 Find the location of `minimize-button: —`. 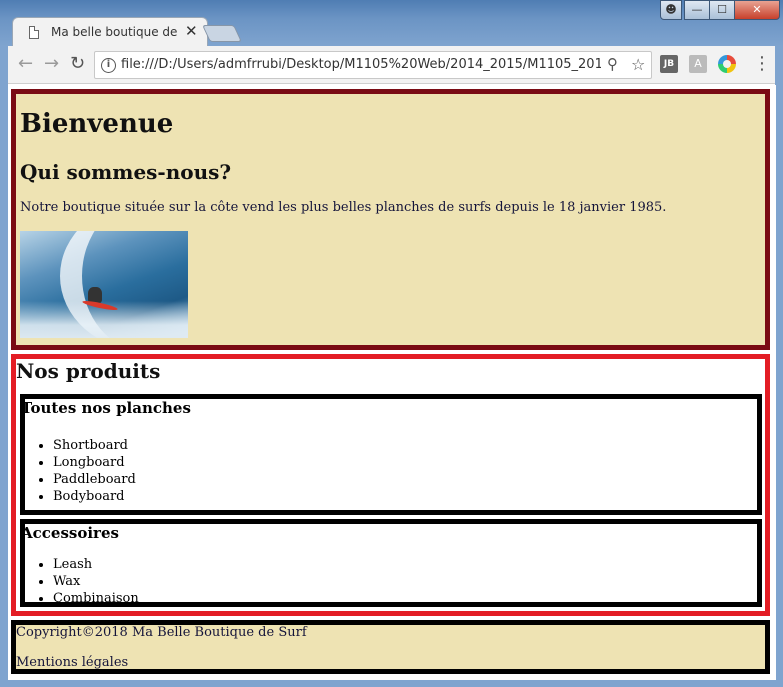

minimize-button: — is located at coordinates (697, 10).